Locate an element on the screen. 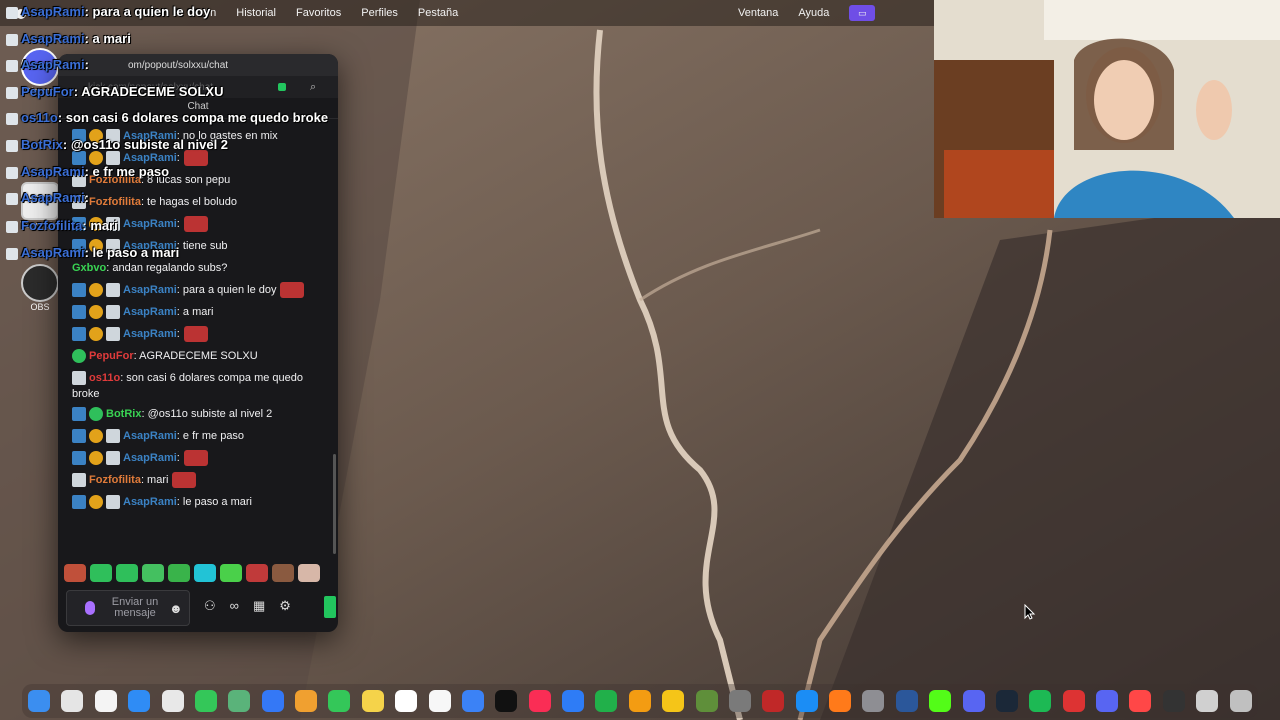  unknown-icon is located at coordinates (739, 701).